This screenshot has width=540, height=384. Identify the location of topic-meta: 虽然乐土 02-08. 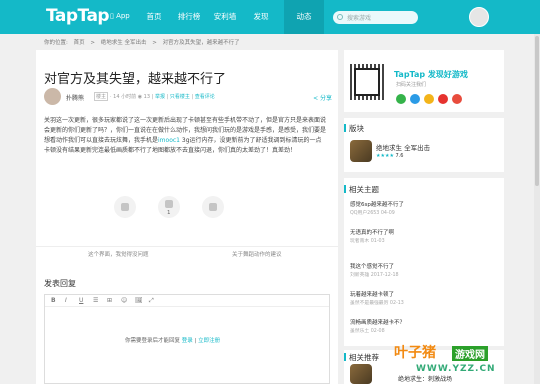
(367, 331).